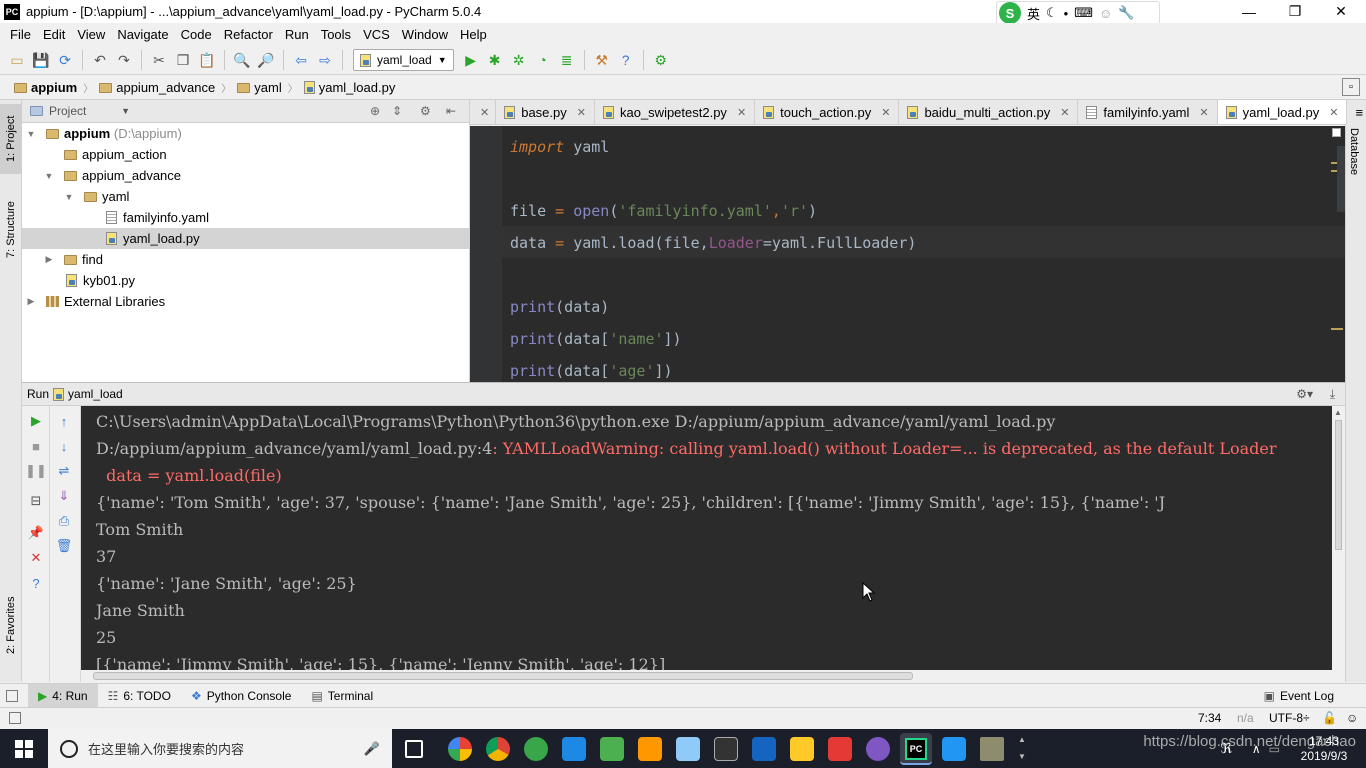  I want to click on favorites-tool-tab: 2: Favorites, so click(11, 625).